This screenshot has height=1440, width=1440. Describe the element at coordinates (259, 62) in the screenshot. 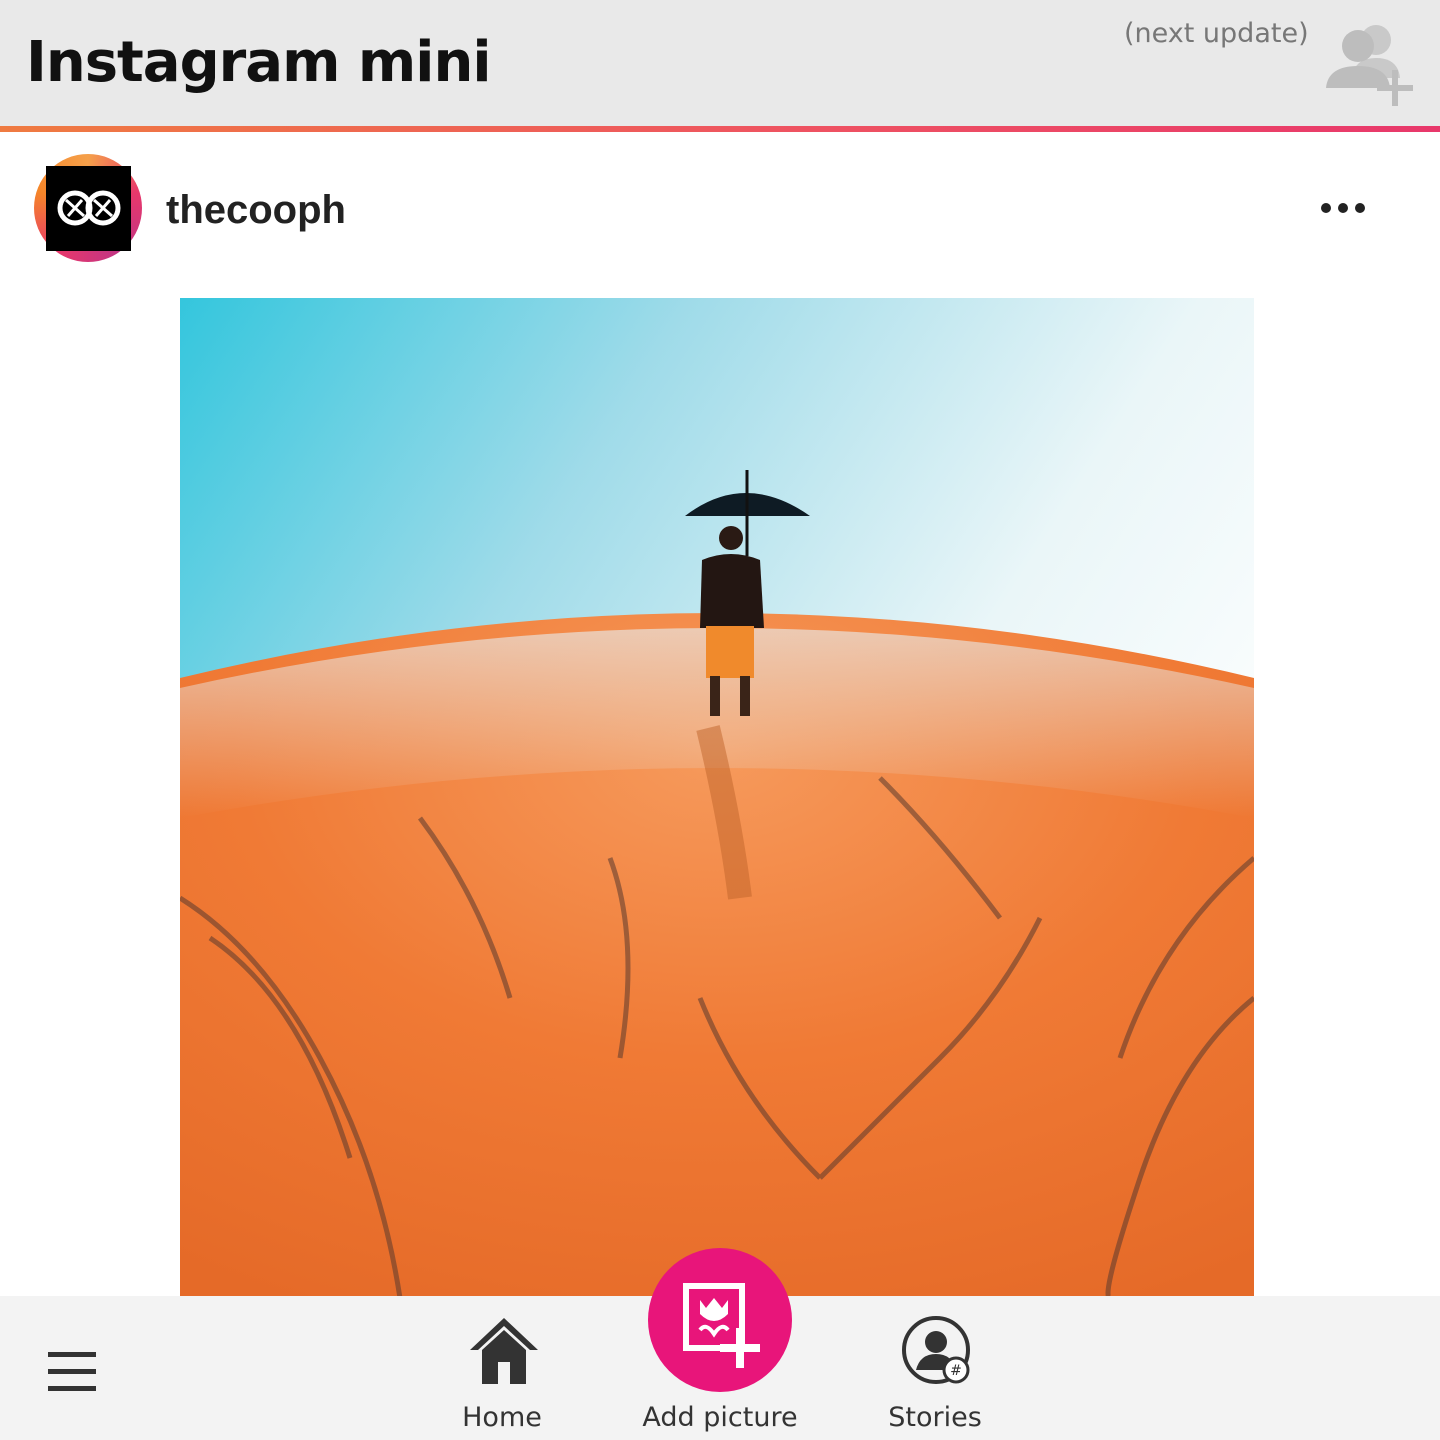

I see `app-title: Instagram mini` at that location.